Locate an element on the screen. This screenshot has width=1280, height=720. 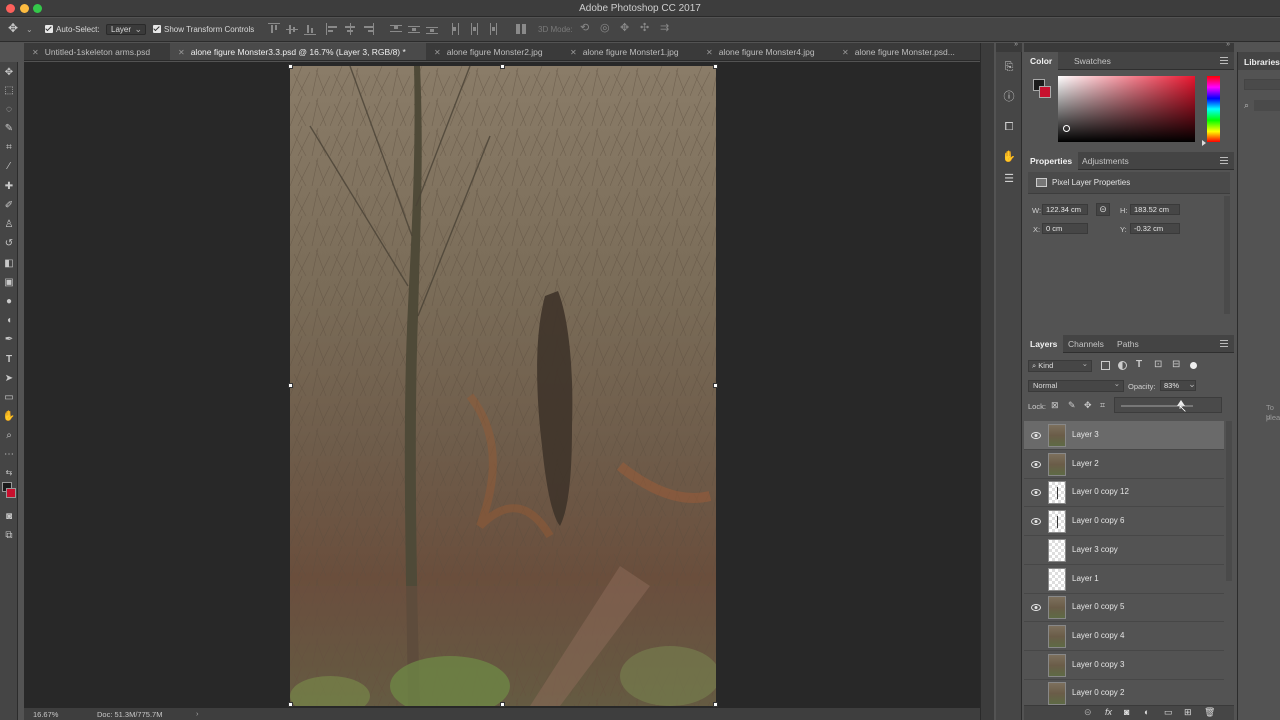
layer-name: Layer 0 copy 2 is located at coordinates (1098, 692).